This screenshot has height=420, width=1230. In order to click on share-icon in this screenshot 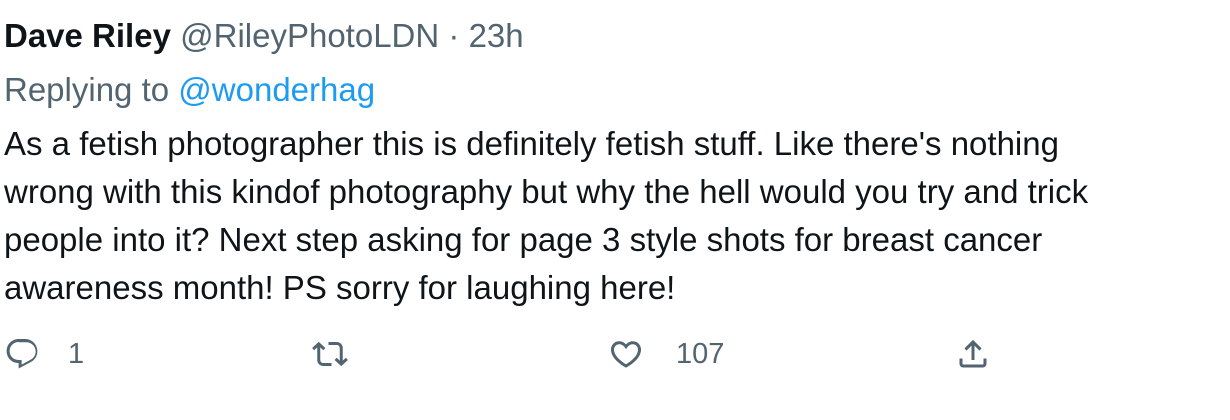, I will do `click(973, 354)`.